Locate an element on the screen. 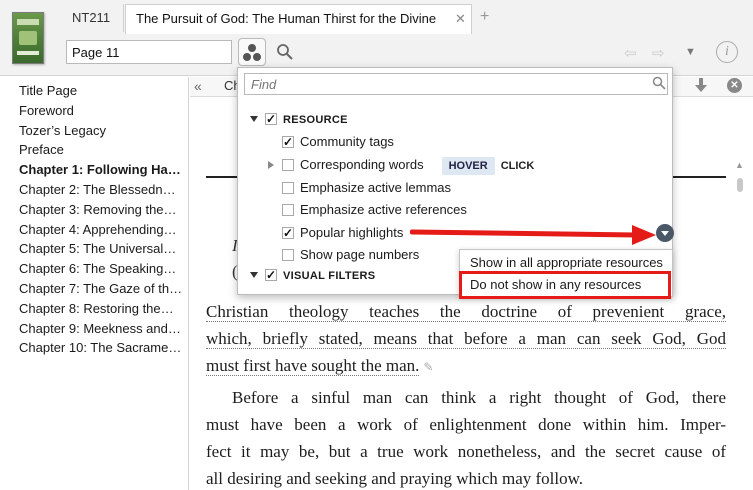  toc-item: Title Page is located at coordinates (100, 91).